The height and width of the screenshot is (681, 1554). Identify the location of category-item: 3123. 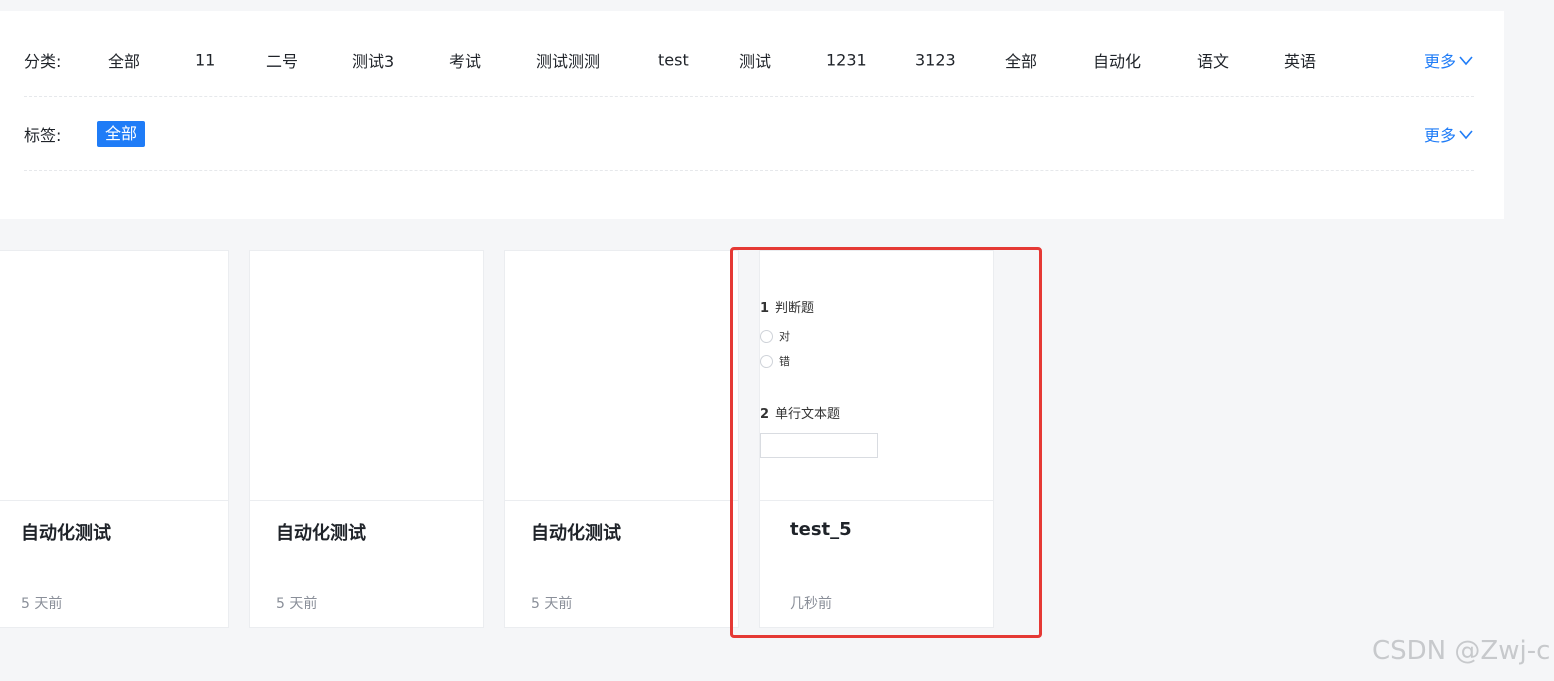
(935, 59).